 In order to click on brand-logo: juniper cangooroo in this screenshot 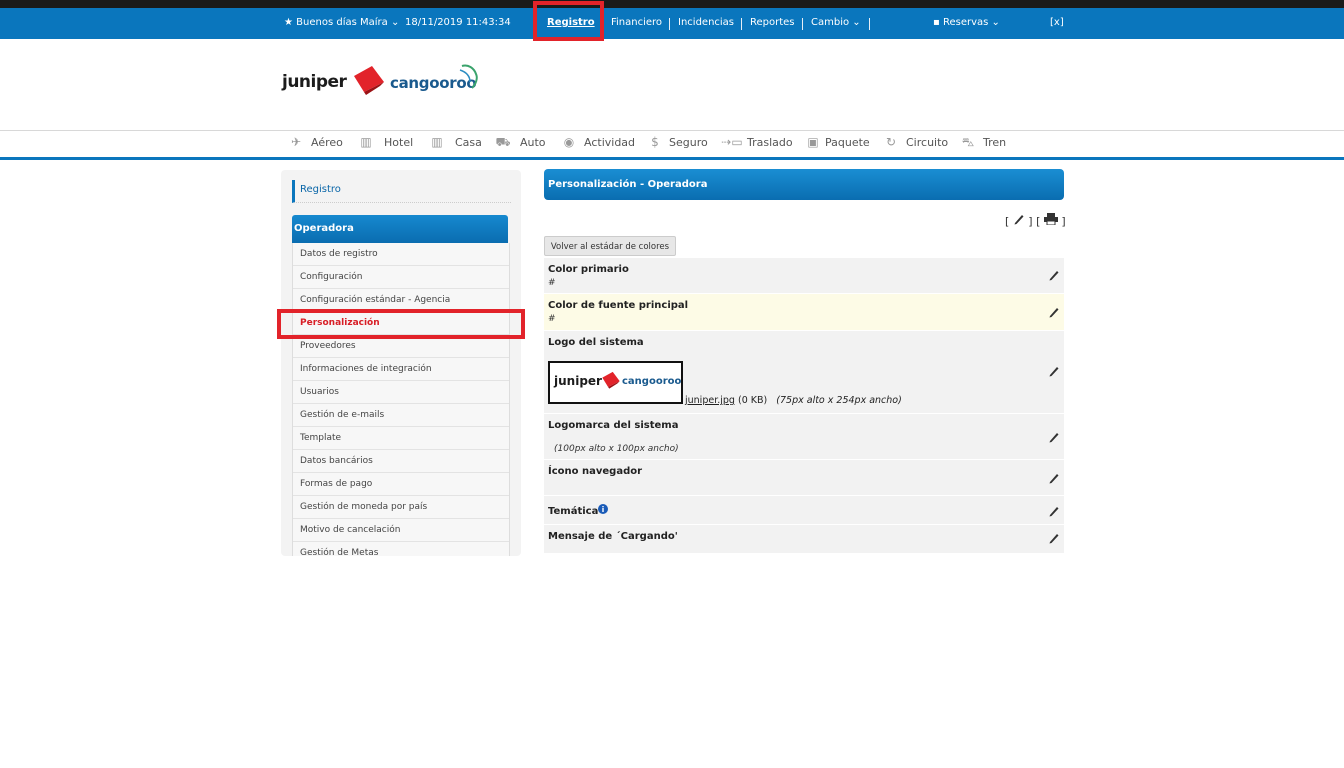, I will do `click(392, 85)`.